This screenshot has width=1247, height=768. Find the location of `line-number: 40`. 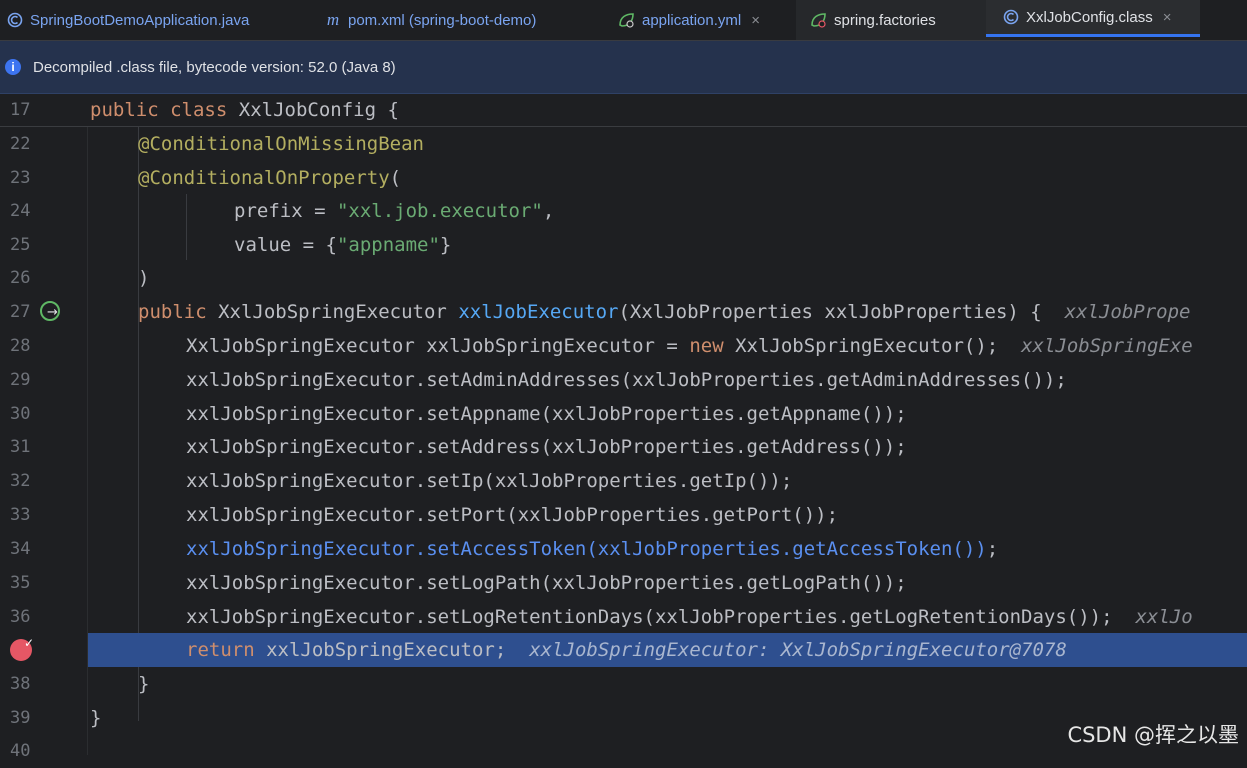

line-number: 40 is located at coordinates (20, 751).